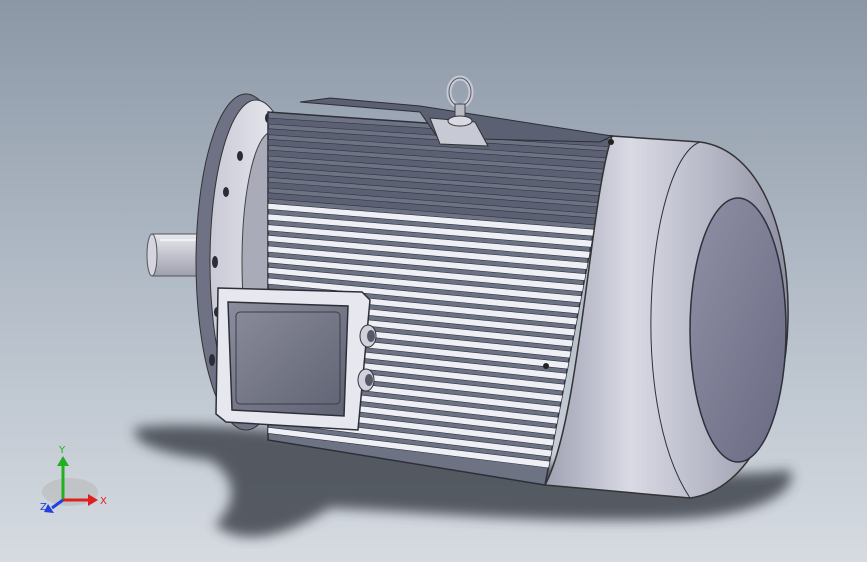  What do you see at coordinates (103, 501) in the screenshot?
I see `x-axis-label: X` at bounding box center [103, 501].